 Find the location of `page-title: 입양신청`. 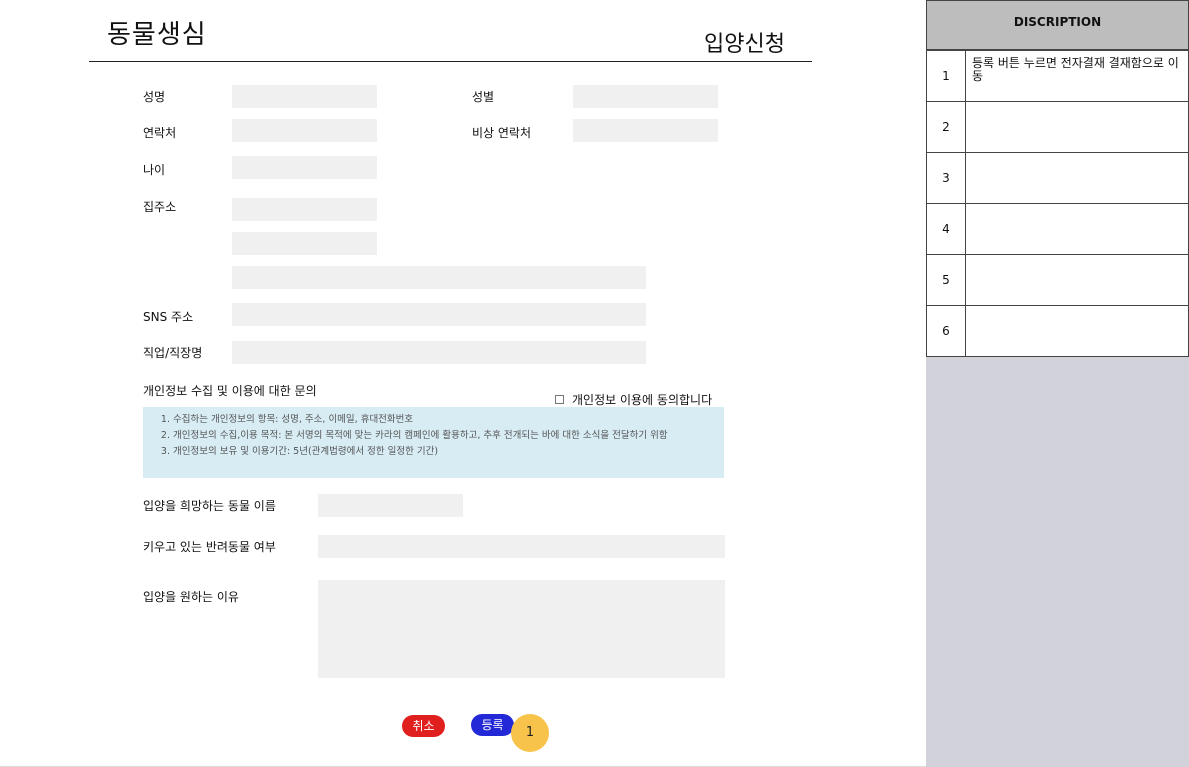

page-title: 입양신청 is located at coordinates (744, 44).